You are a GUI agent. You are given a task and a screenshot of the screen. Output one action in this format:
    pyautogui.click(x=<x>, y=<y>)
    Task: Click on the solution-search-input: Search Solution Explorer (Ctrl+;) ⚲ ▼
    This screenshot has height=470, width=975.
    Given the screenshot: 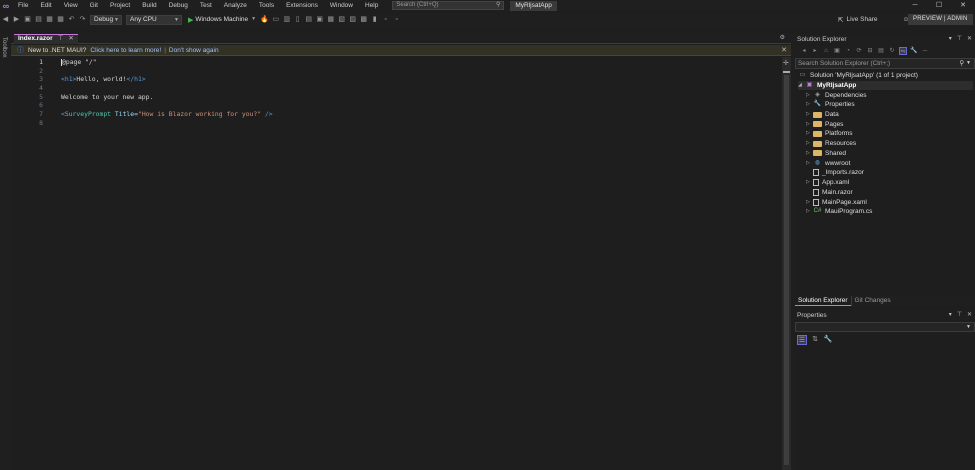 What is the action you would take?
    pyautogui.click(x=885, y=63)
    